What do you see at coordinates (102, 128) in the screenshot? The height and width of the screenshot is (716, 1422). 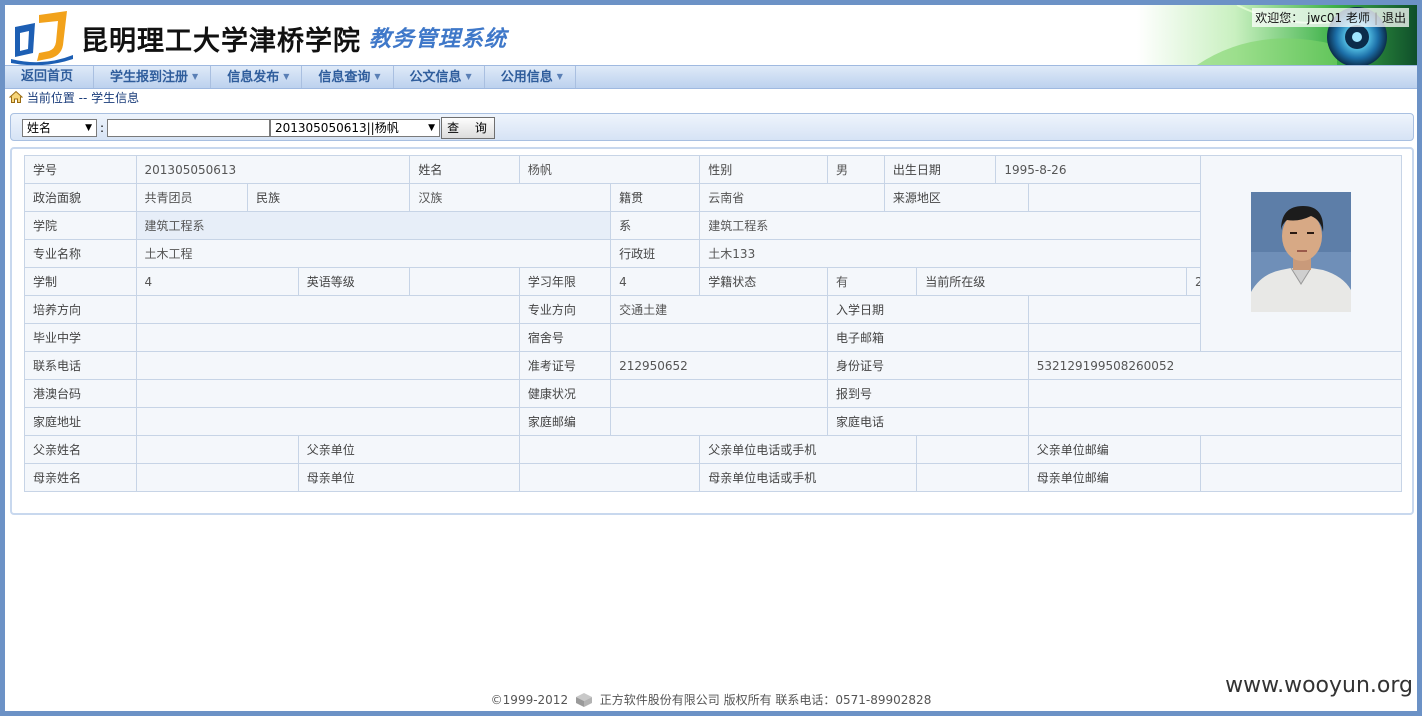 I see `search-colon: :` at bounding box center [102, 128].